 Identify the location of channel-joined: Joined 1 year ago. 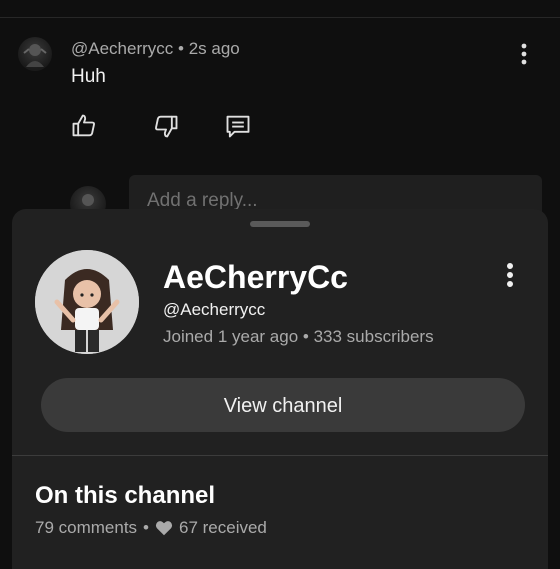
(231, 336).